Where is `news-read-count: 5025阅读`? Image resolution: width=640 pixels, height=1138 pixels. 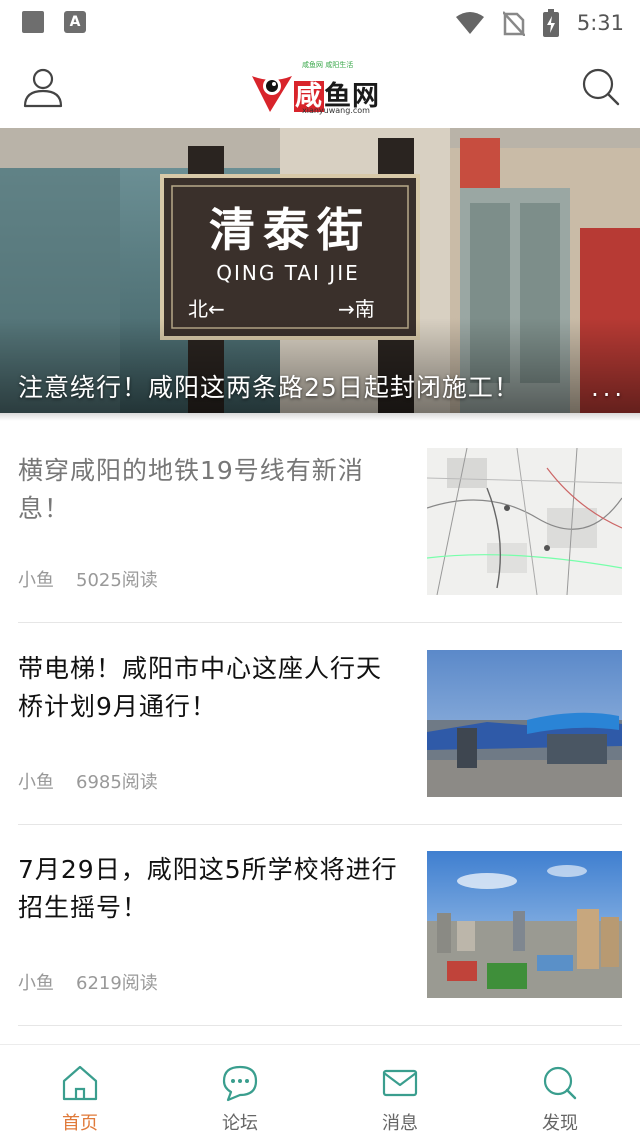
news-read-count: 5025阅读 is located at coordinates (117, 580).